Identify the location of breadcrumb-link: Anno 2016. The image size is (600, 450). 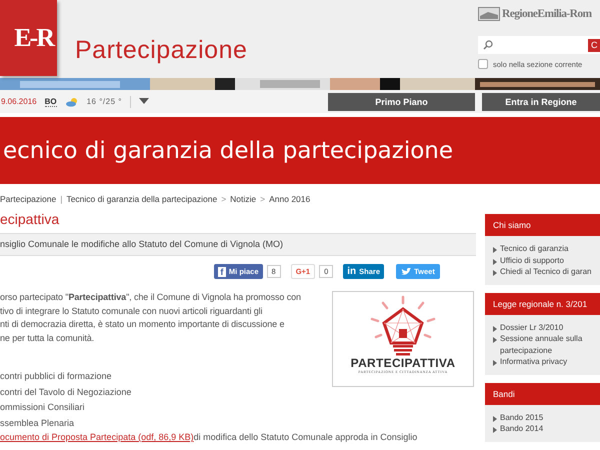
(289, 199).